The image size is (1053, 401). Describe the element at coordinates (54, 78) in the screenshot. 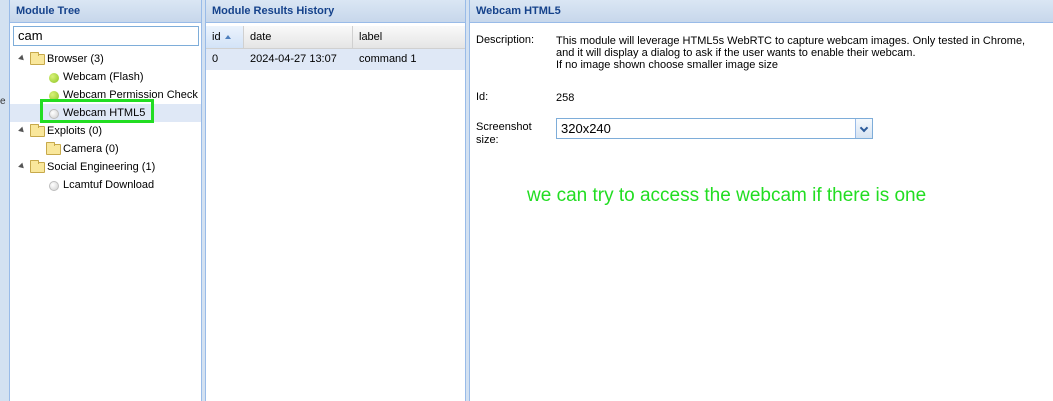

I see `status-green-icon` at that location.